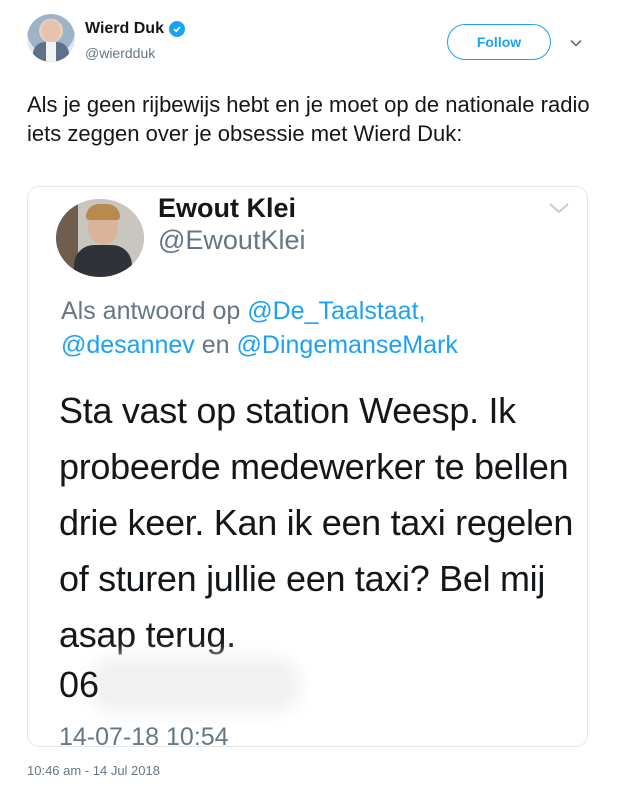  What do you see at coordinates (195, 685) in the screenshot?
I see `redacted-phone-blur` at bounding box center [195, 685].